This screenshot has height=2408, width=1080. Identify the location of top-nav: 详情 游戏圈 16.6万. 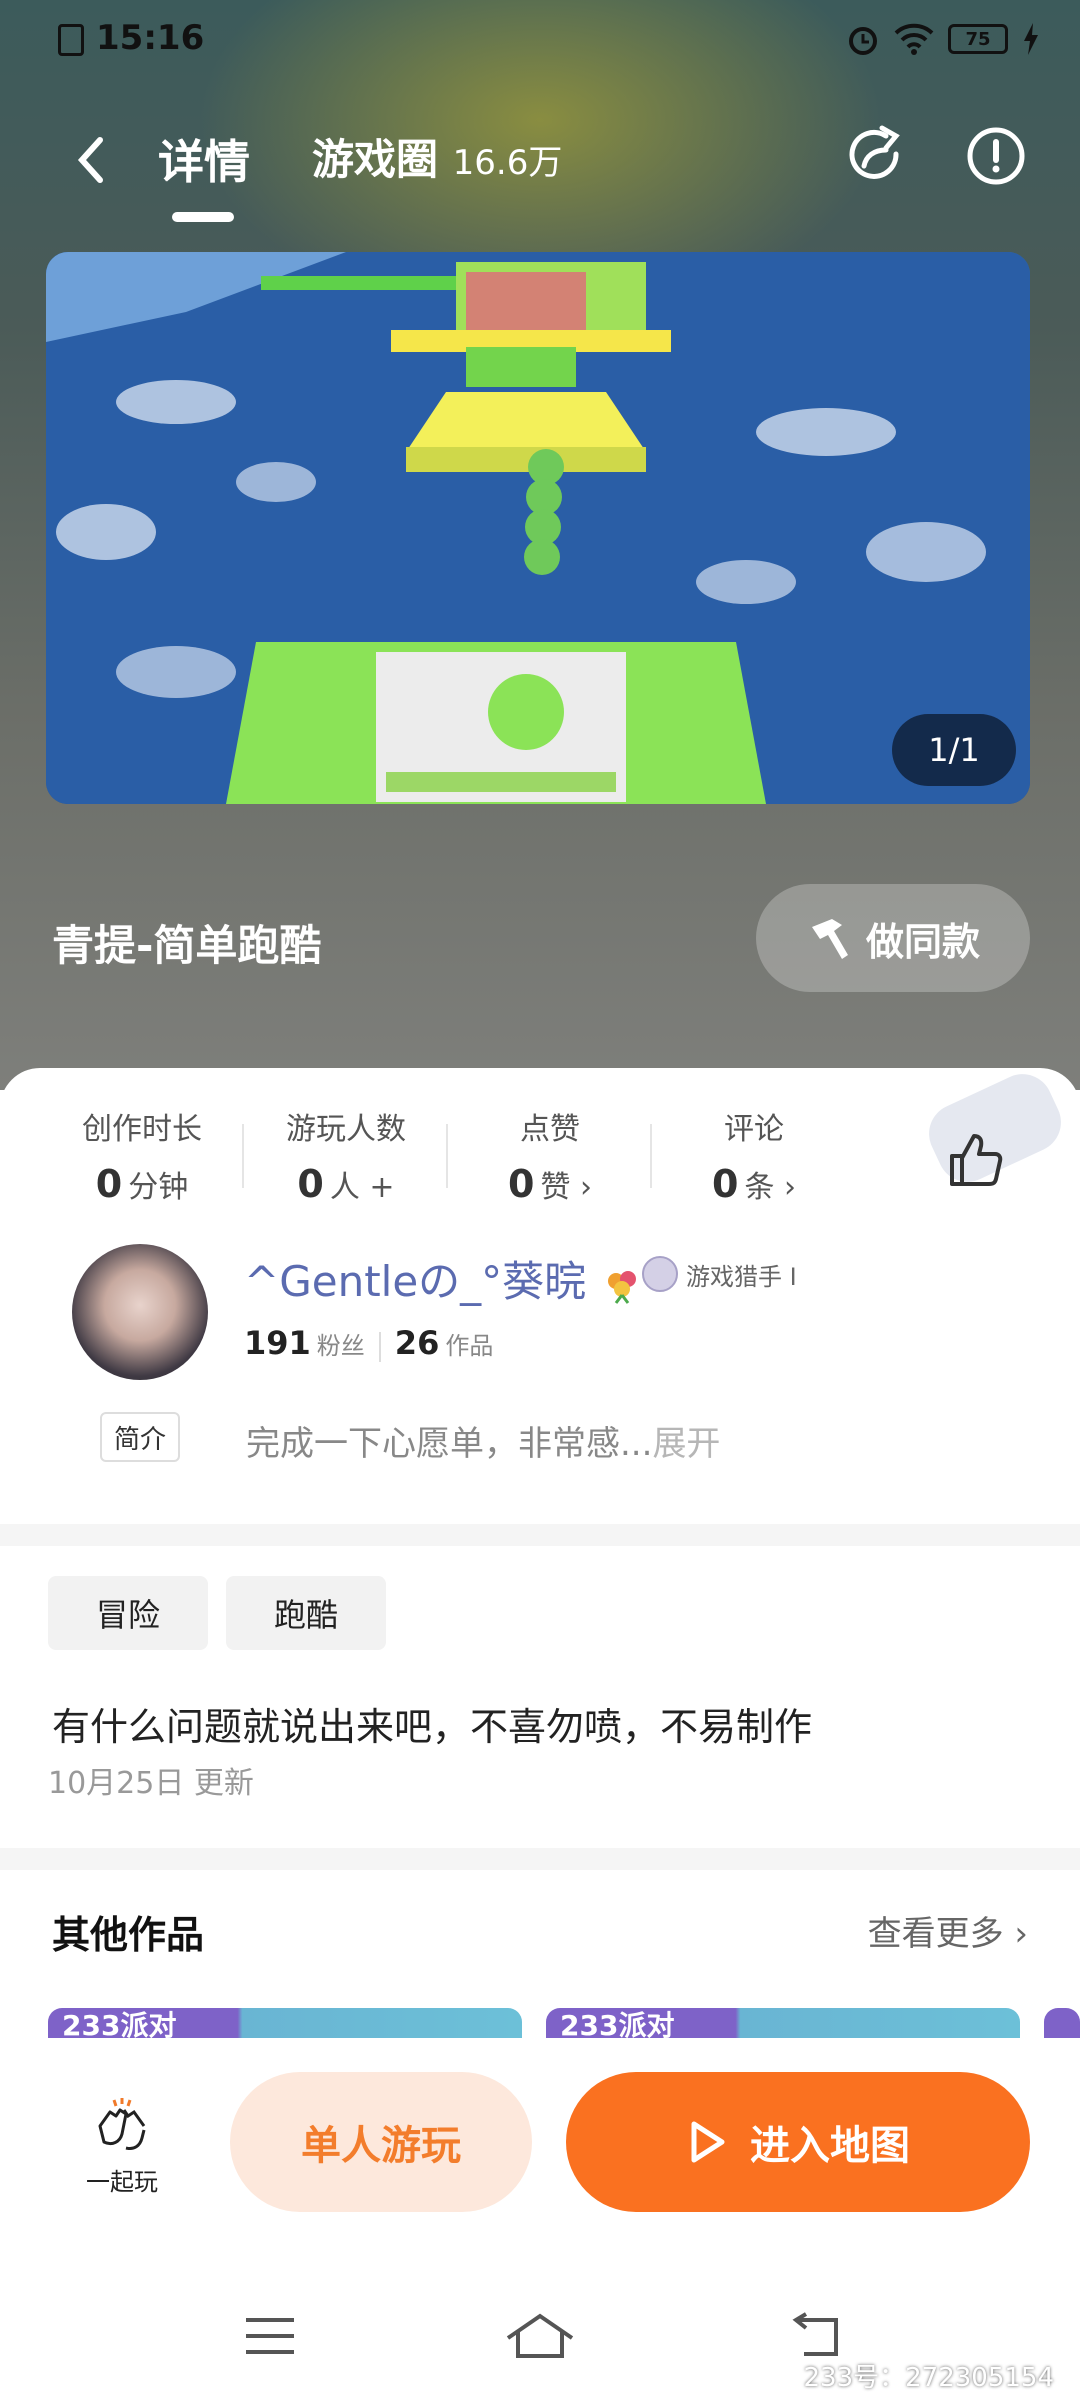
(540, 180).